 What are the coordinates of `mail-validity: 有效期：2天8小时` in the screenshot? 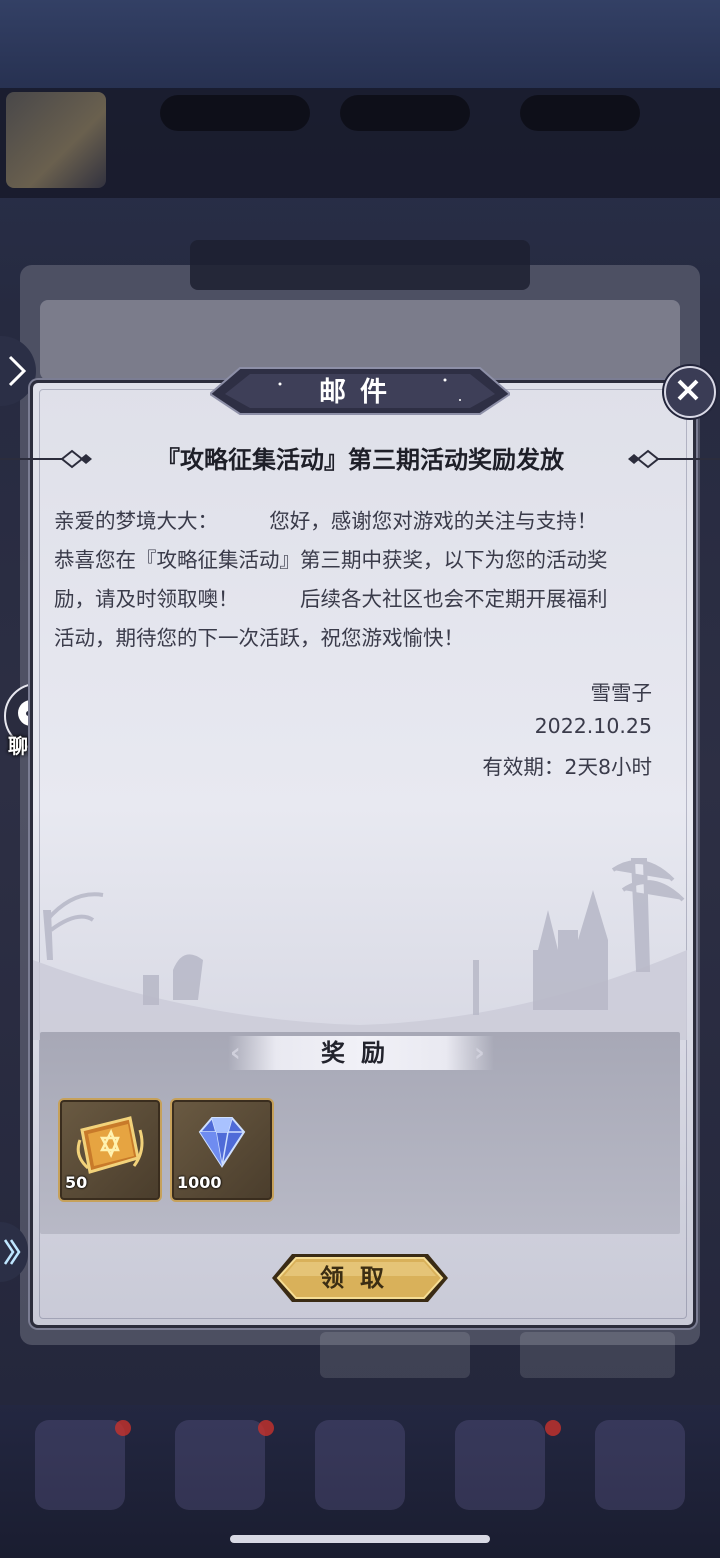 It's located at (567, 767).